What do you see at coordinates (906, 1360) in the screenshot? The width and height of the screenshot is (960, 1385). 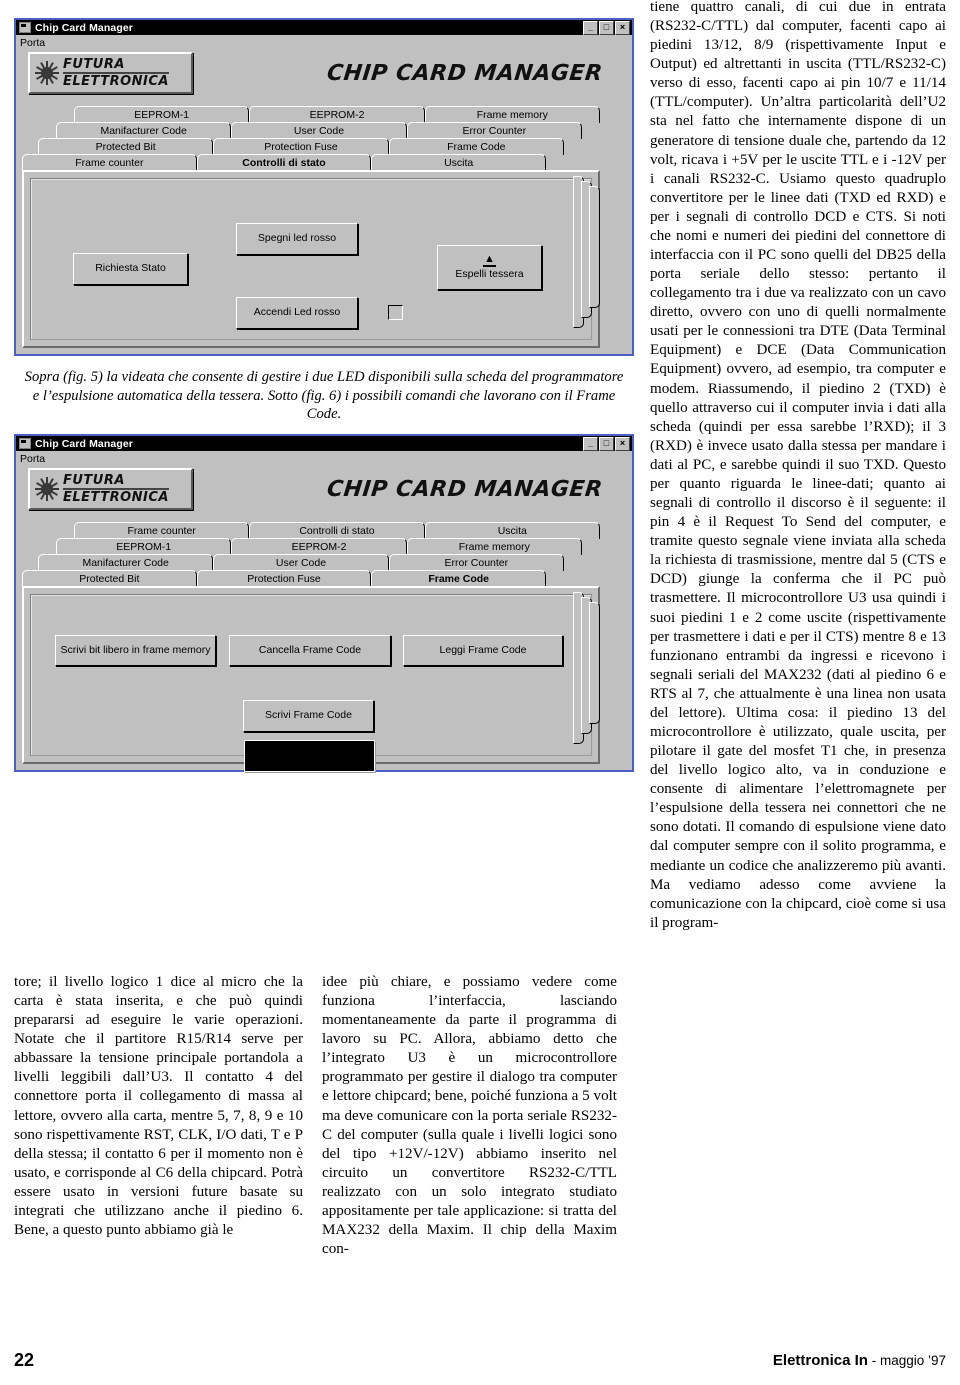 I see `magazine-issue: - maggio ’97` at bounding box center [906, 1360].